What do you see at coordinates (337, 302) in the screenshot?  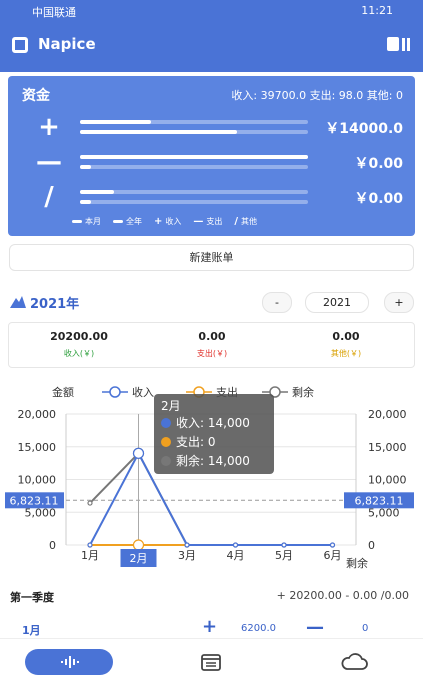 I see `year-value-field: 2021` at bounding box center [337, 302].